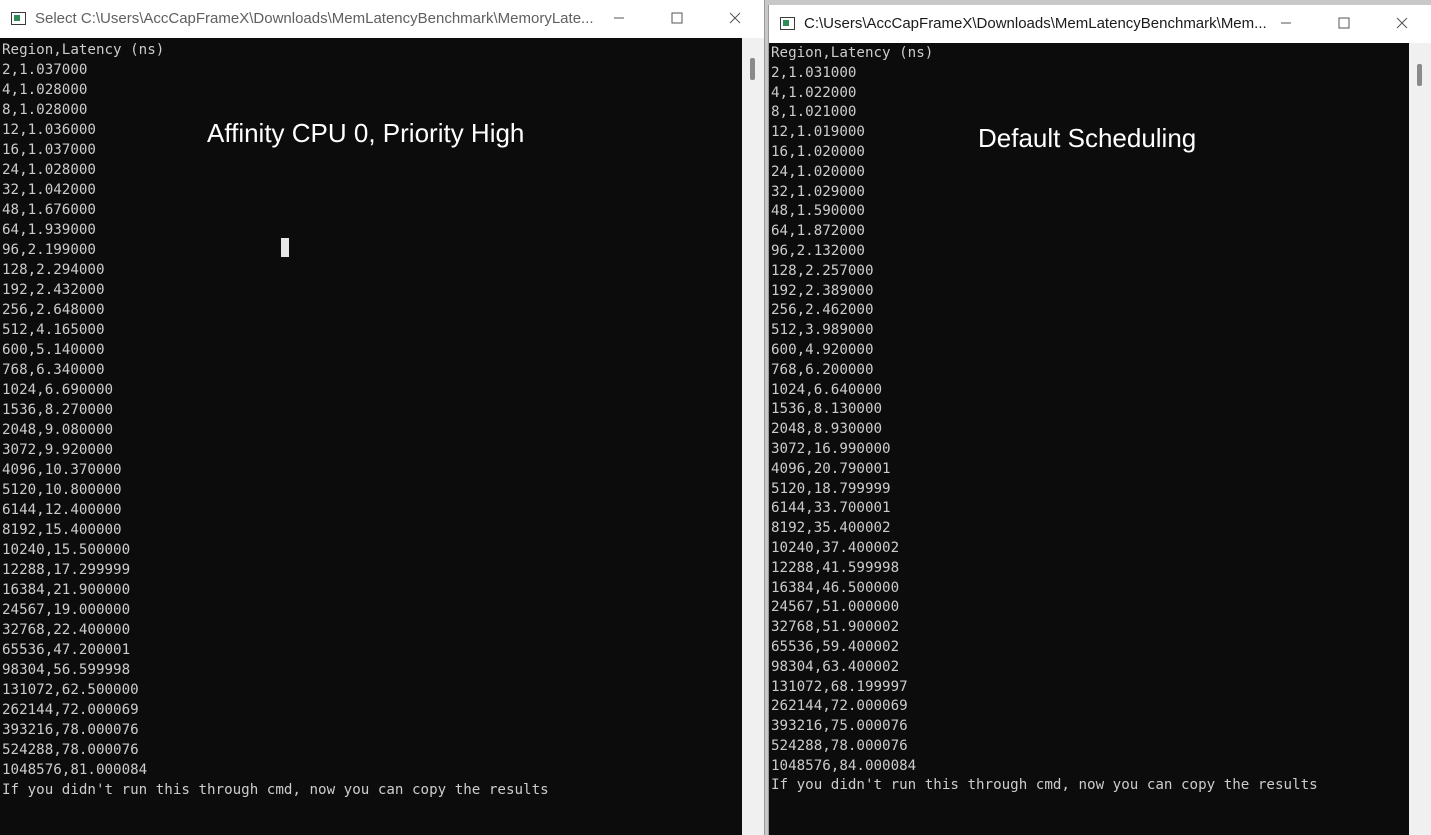  What do you see at coordinates (822, 349) in the screenshot?
I see `console-line: 600,4.920000` at bounding box center [822, 349].